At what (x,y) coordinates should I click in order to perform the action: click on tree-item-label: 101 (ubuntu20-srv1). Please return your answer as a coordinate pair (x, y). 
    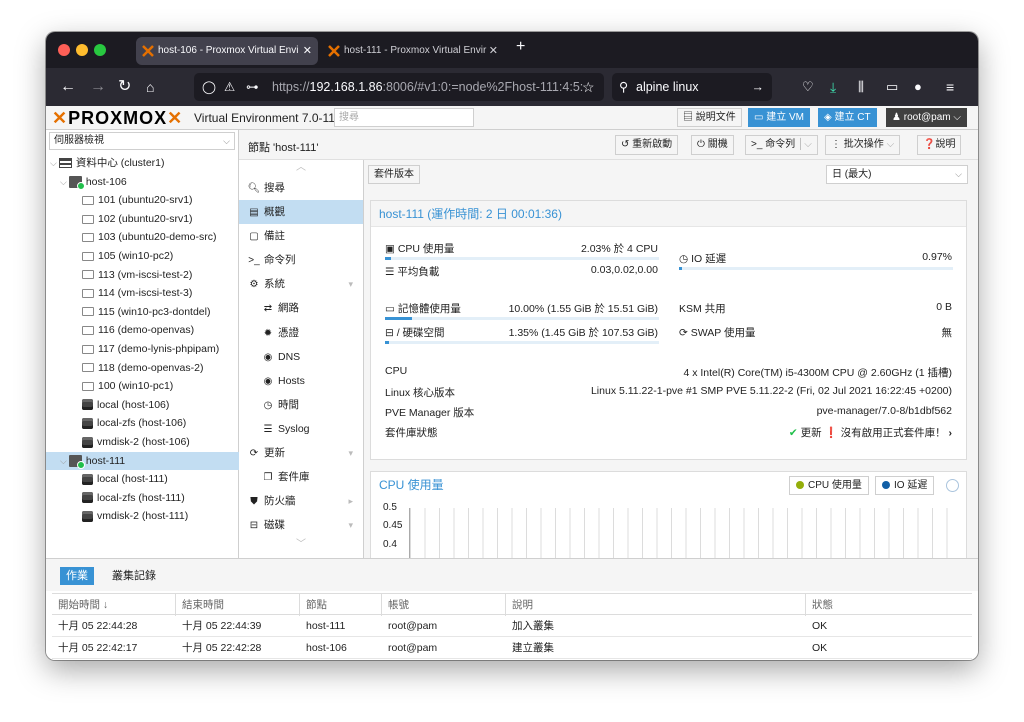
    Looking at the image, I should click on (145, 200).